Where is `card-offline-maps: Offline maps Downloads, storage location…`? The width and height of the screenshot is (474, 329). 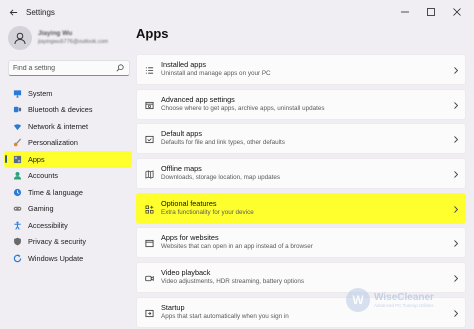 card-offline-maps: Offline maps Downloads, storage location… is located at coordinates (301, 174).